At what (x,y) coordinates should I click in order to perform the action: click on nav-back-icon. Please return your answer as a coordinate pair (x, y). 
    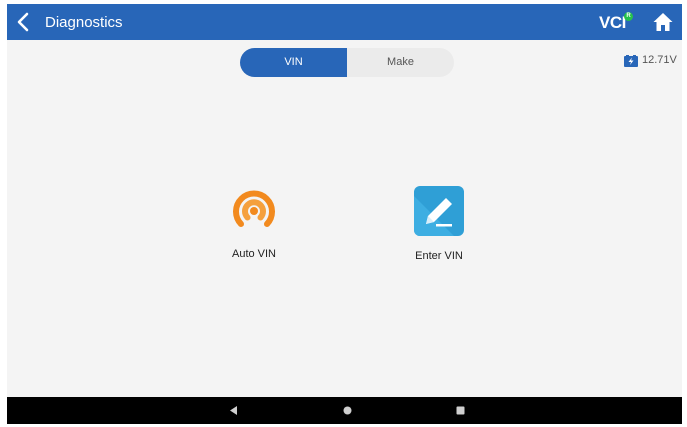
    Looking at the image, I should click on (233, 410).